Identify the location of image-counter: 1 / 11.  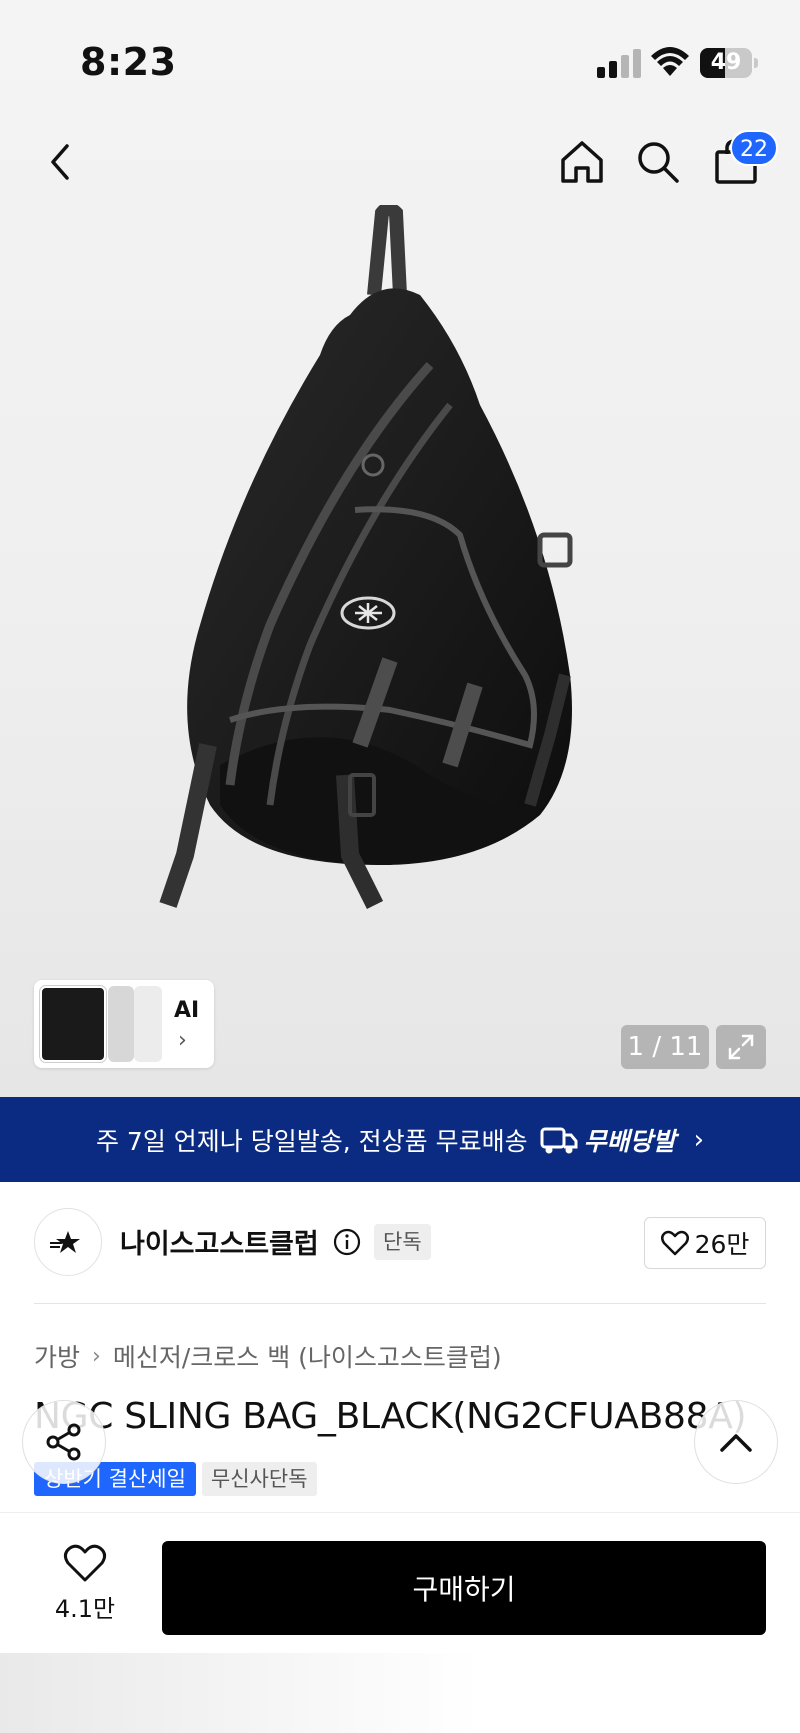
(665, 1047).